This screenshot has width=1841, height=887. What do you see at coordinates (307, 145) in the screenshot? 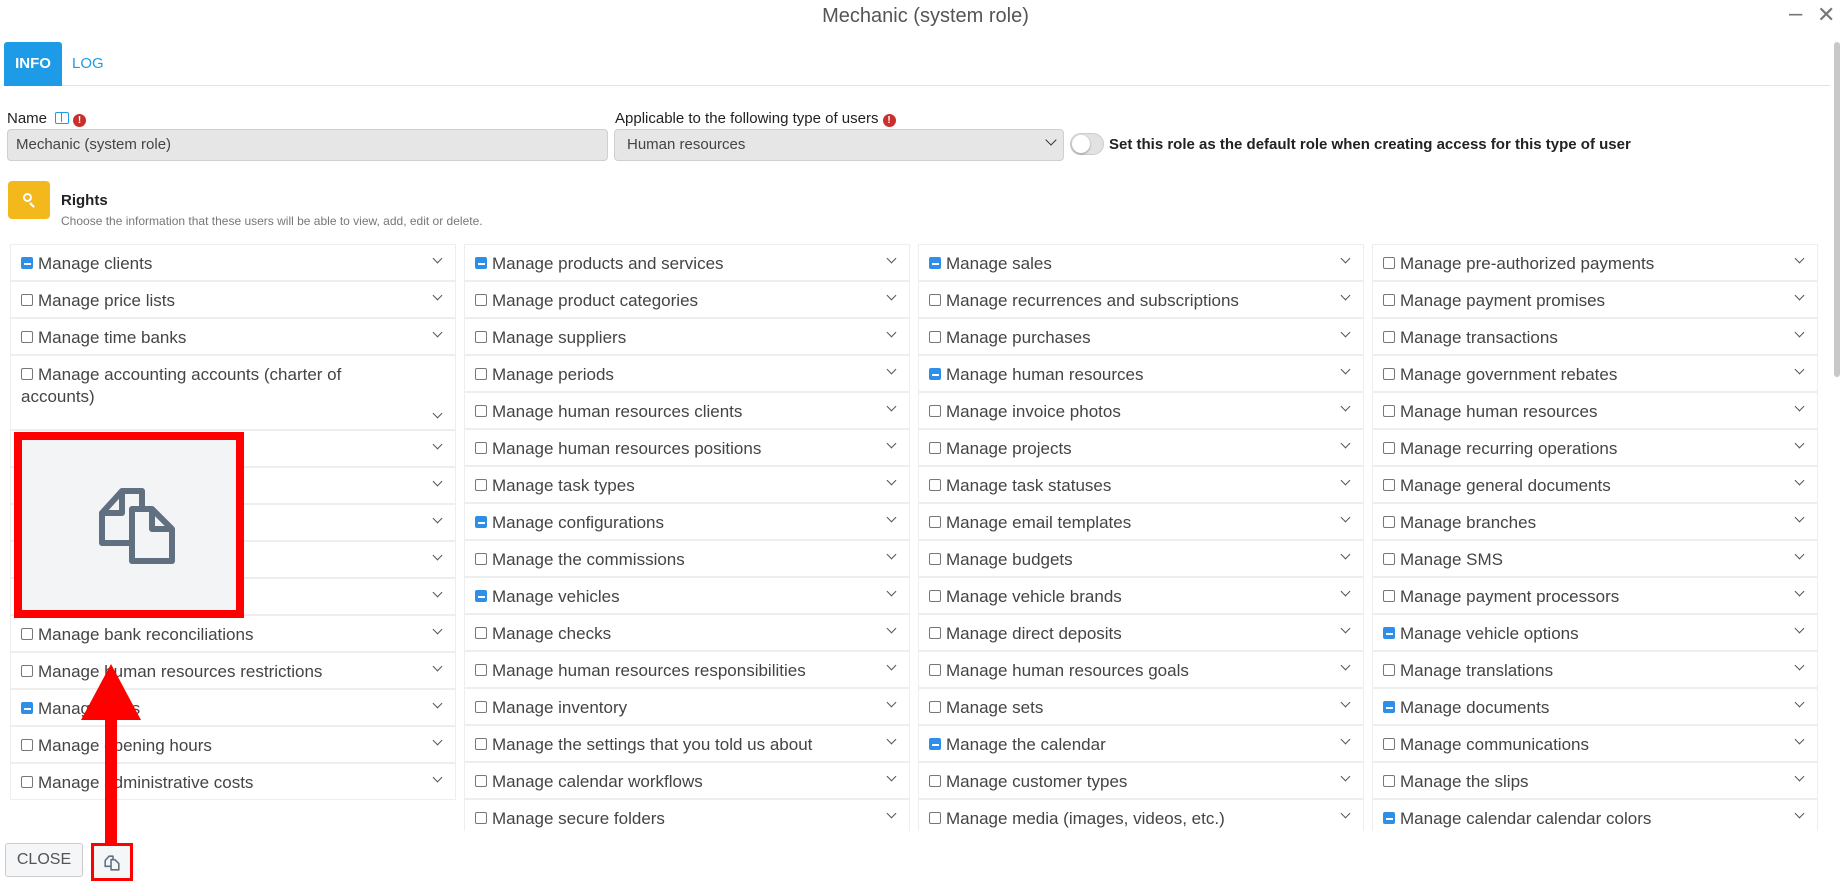
I see `name-field: Mechanic (system role)` at bounding box center [307, 145].